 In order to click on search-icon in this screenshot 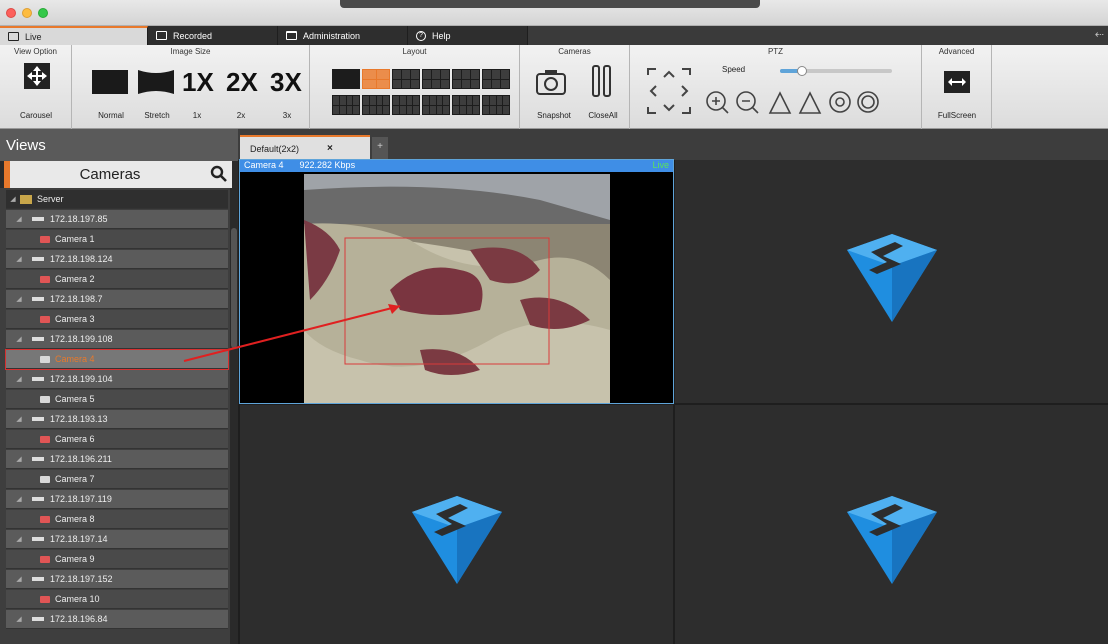, I will do `click(219, 174)`.